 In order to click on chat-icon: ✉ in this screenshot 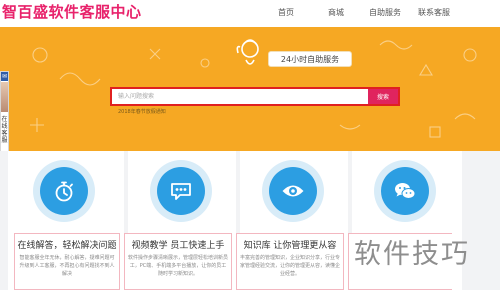, I will do `click(4, 76)`.